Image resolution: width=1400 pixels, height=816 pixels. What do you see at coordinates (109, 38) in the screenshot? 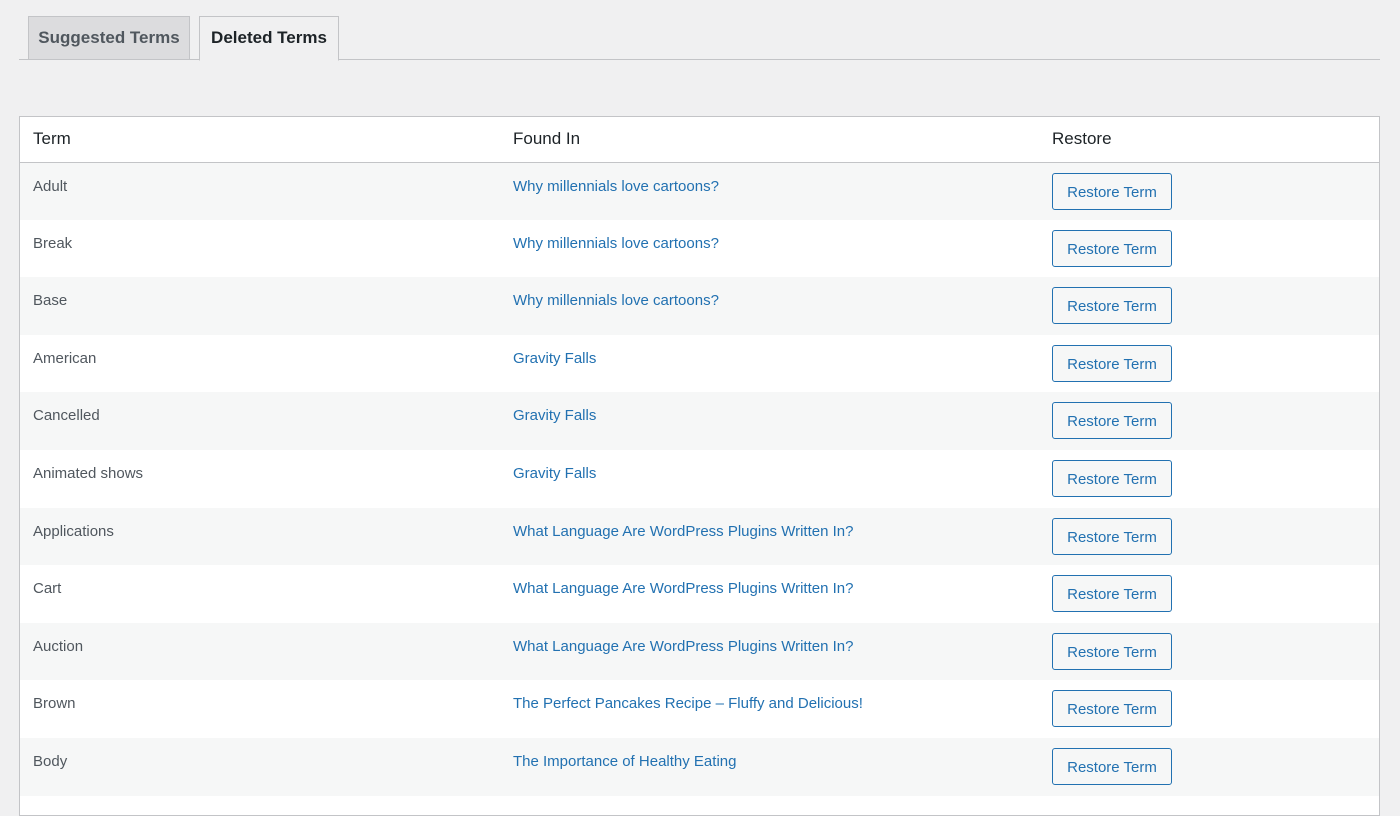
I see `tab-suggested-terms: Suggested Terms` at bounding box center [109, 38].